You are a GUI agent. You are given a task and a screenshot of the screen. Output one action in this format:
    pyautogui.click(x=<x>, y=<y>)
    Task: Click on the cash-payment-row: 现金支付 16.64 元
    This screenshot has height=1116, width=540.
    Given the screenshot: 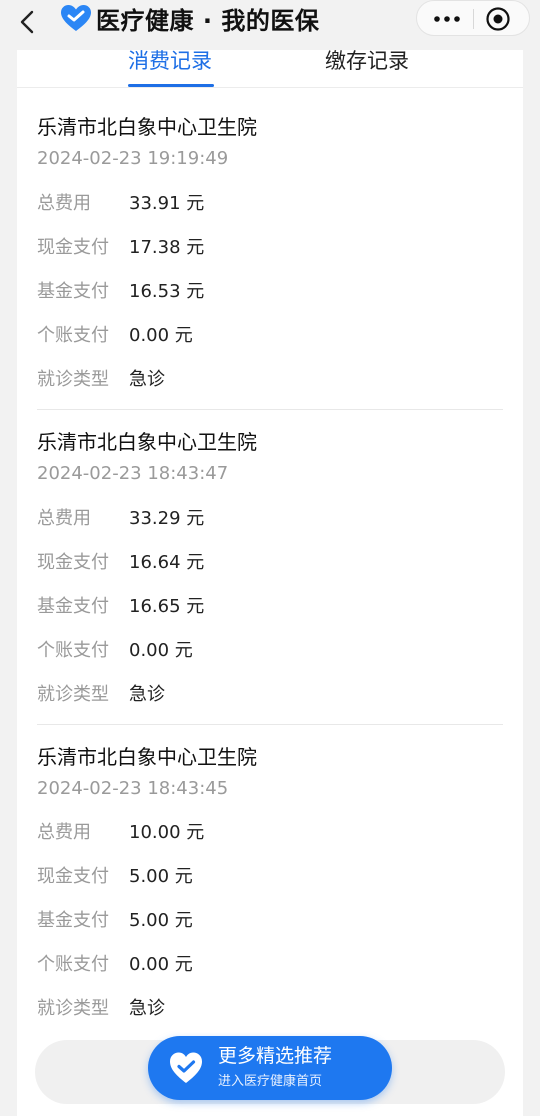 What is the action you would take?
    pyautogui.click(x=270, y=563)
    